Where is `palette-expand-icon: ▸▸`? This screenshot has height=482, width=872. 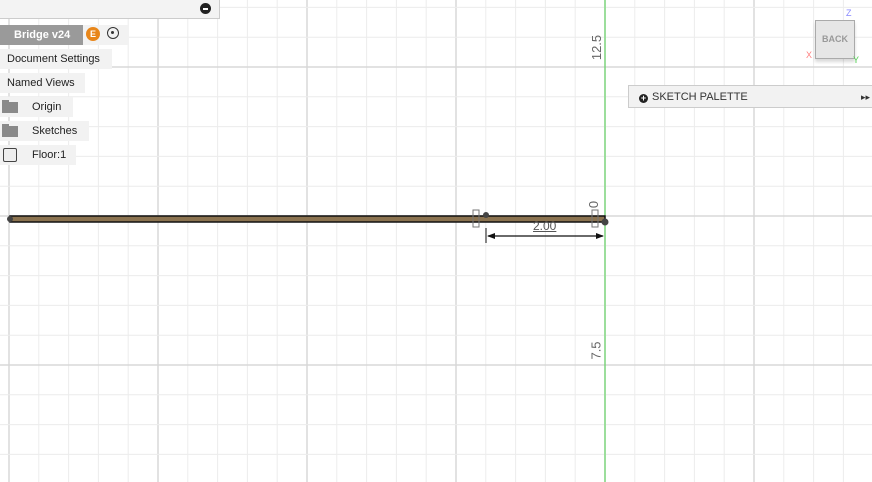
palette-expand-icon: ▸▸ is located at coordinates (865, 97).